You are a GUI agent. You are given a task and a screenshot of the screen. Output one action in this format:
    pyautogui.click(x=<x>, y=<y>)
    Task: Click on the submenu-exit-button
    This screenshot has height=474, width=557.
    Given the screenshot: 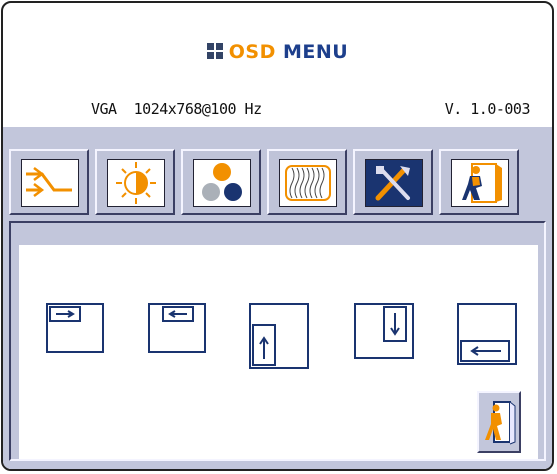 What is the action you would take?
    pyautogui.click(x=499, y=422)
    